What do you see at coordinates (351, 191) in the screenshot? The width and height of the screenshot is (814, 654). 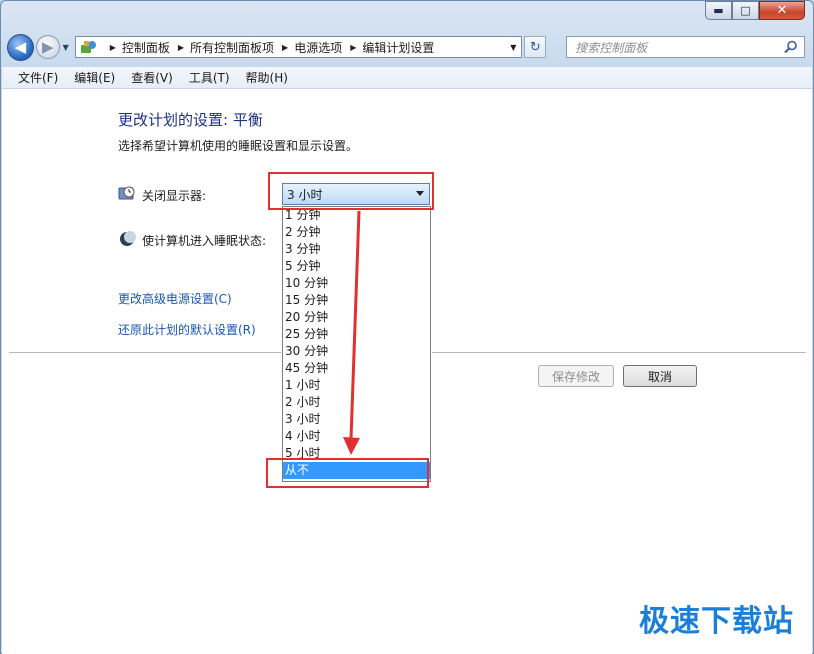 I see `annotation-box-combobox` at bounding box center [351, 191].